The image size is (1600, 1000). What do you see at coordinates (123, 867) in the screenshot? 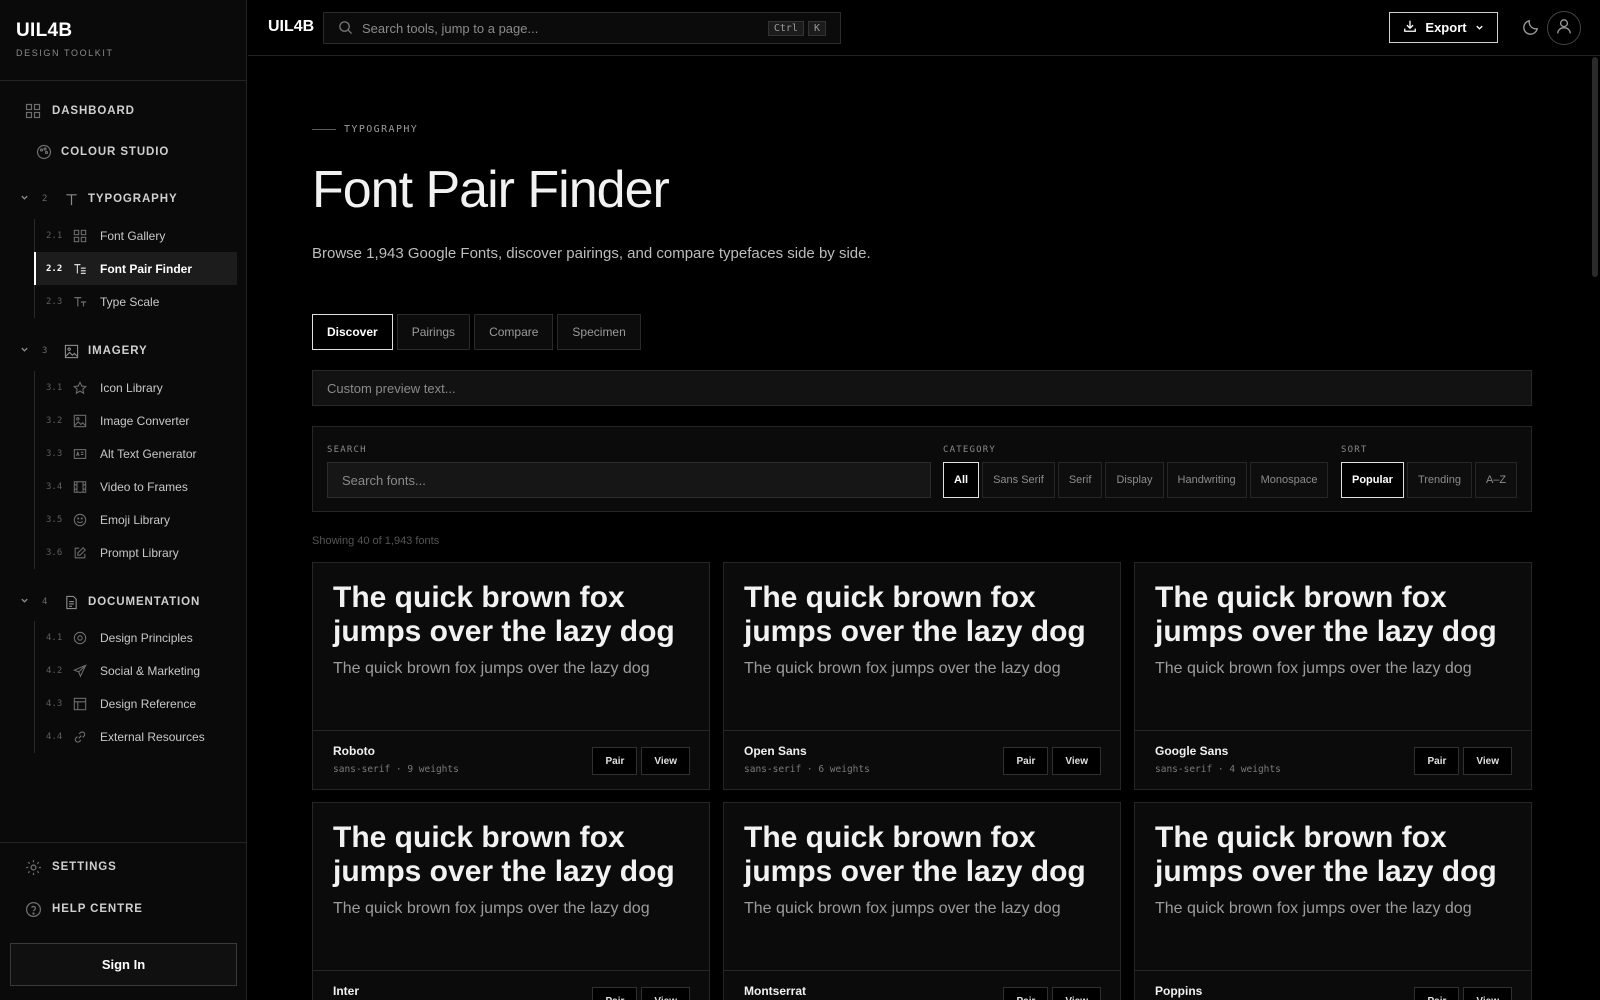
I see `sidebar-item-settings: SETTINGS` at bounding box center [123, 867].